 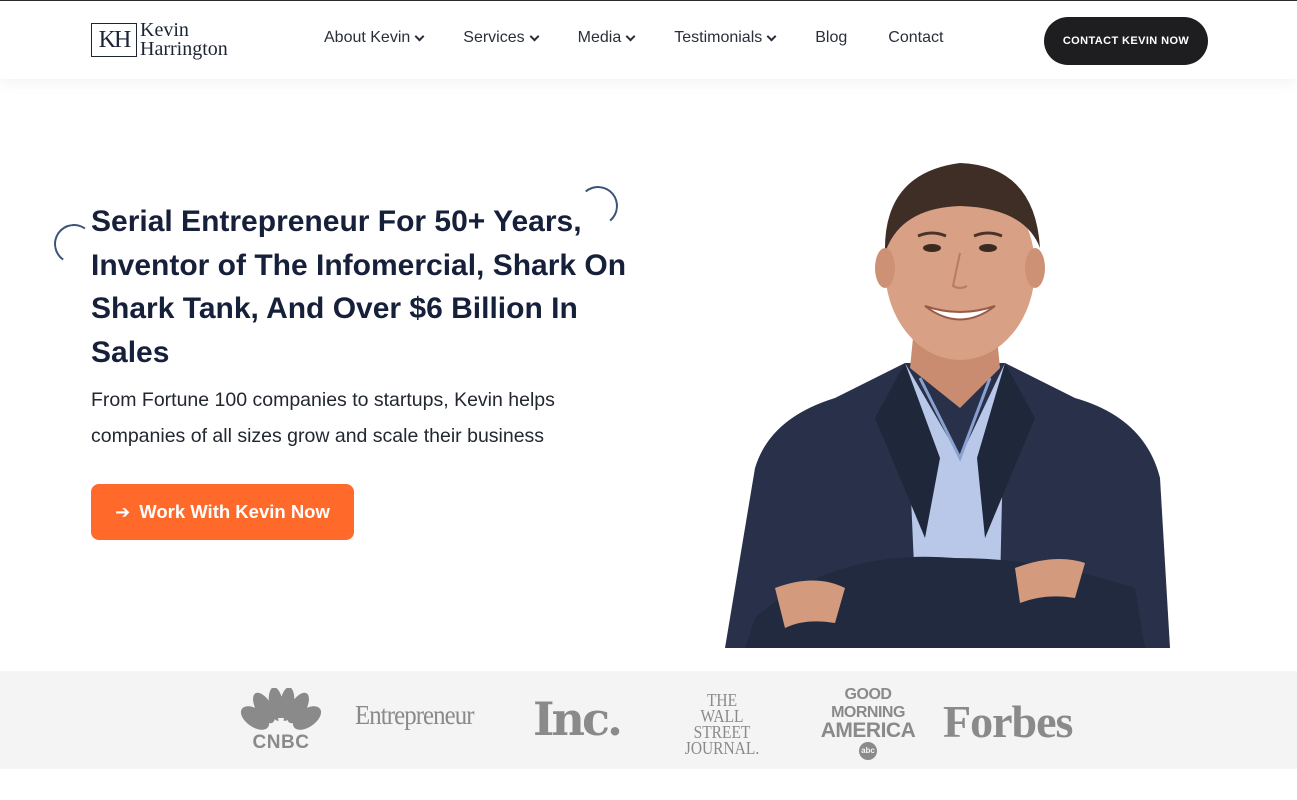 I want to click on contact-kevin-now-button: CONTACT KEVIN NOW, so click(x=1126, y=41).